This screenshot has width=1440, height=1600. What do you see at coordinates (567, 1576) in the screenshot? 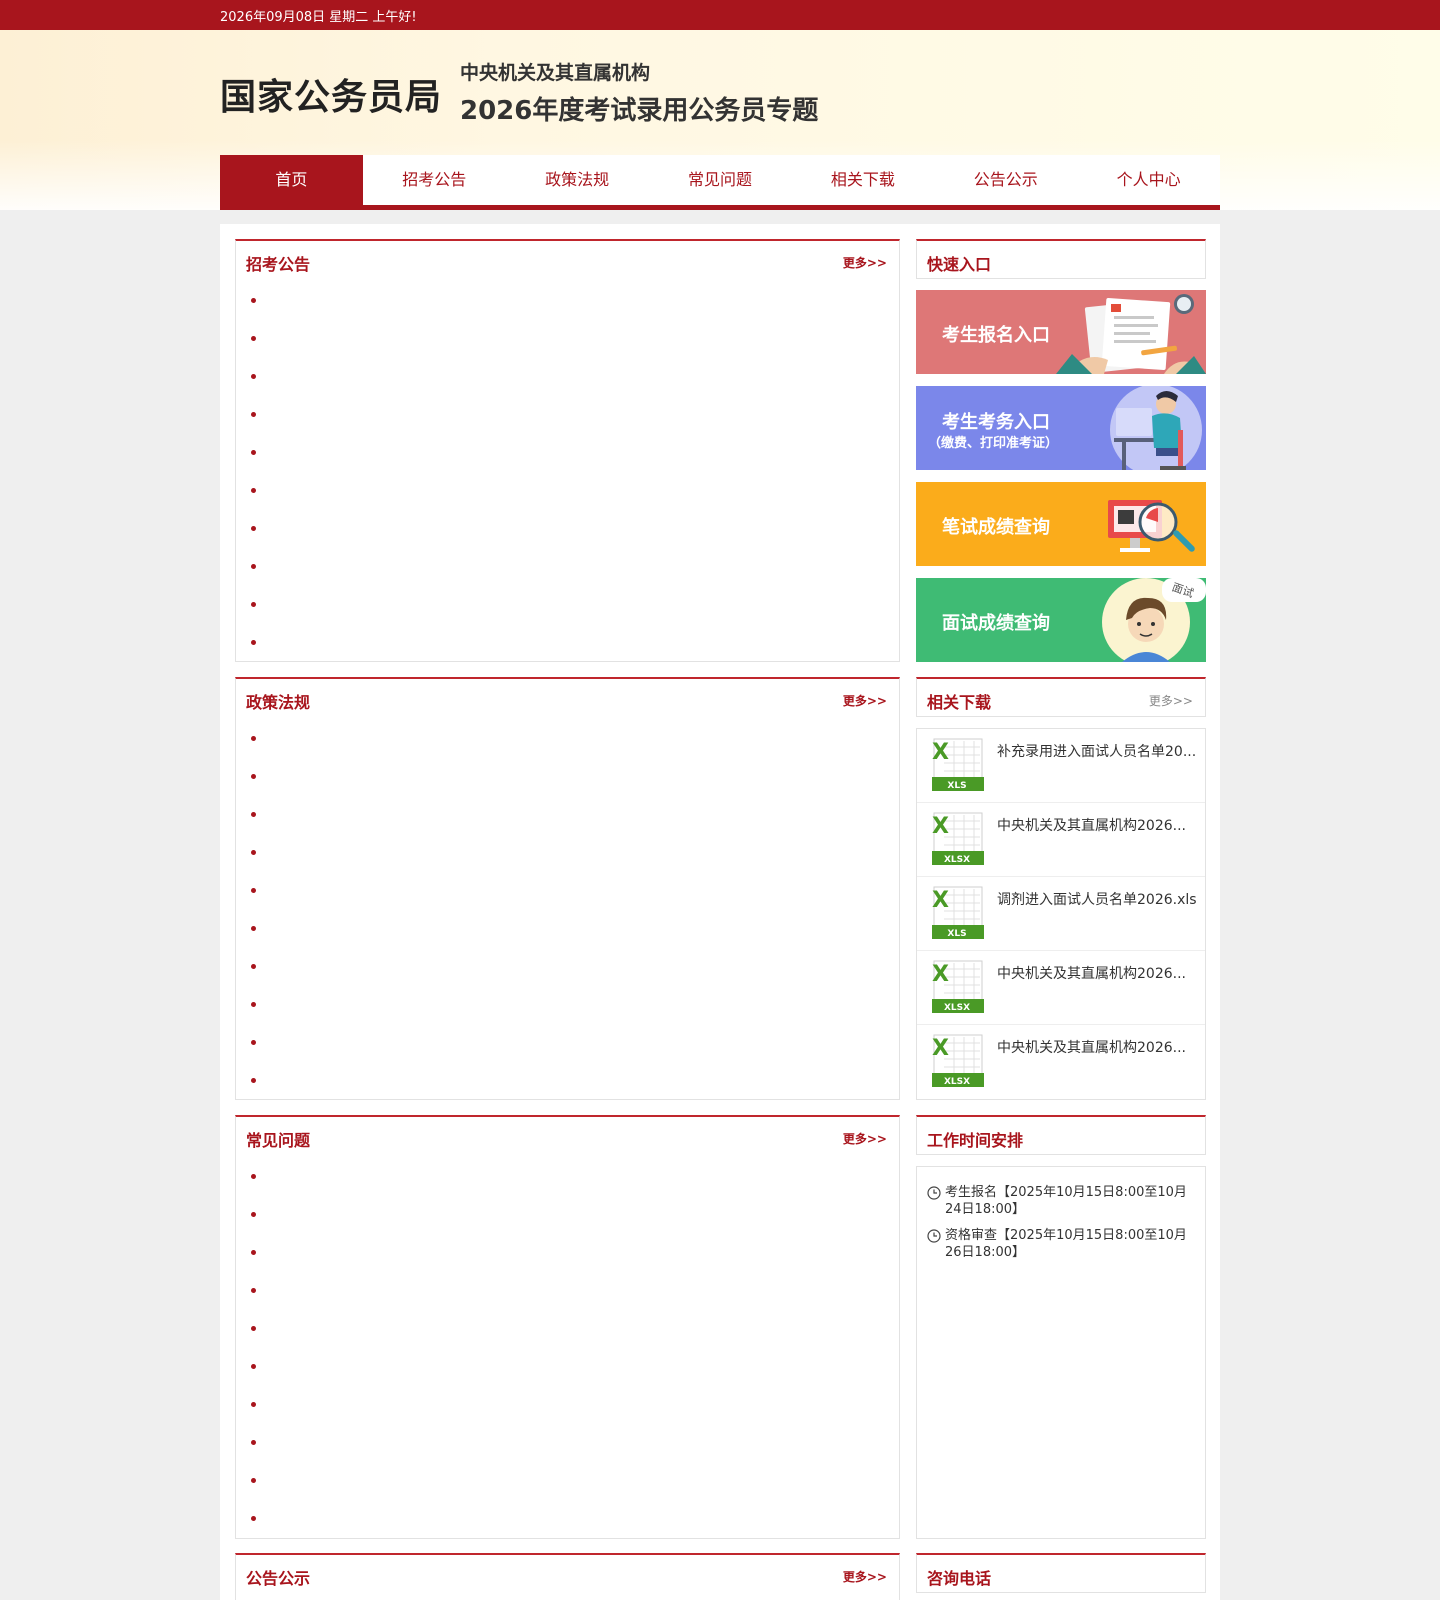
I see `notices-panel: 公告公示 更多>>` at bounding box center [567, 1576].